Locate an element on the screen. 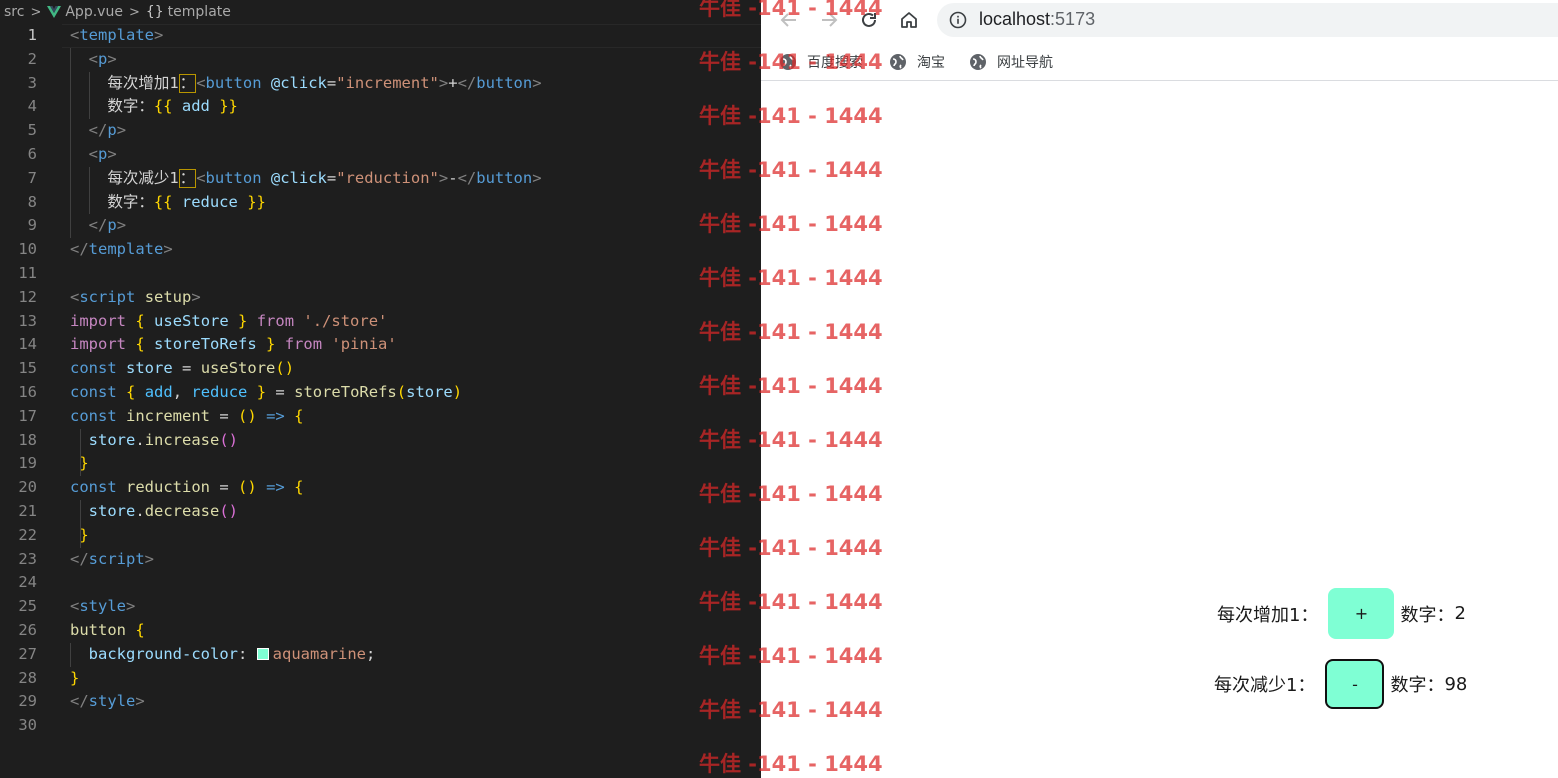 The height and width of the screenshot is (778, 1558). code-line: 9 </p> is located at coordinates (380, 226).